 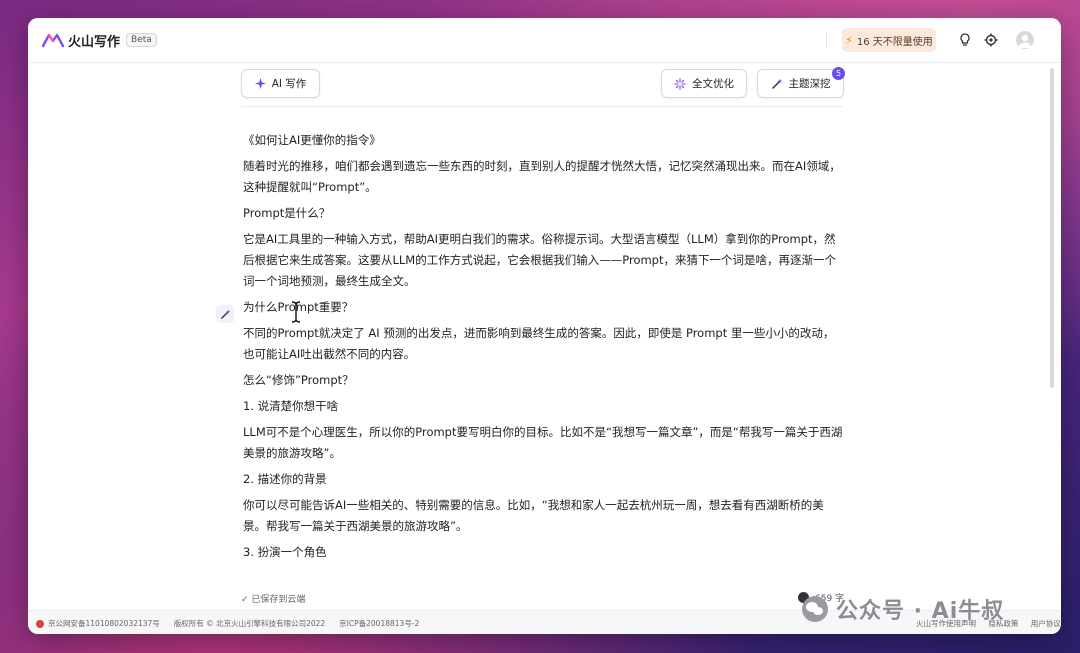 I want to click on text-cursor-icon, so click(x=296, y=312).